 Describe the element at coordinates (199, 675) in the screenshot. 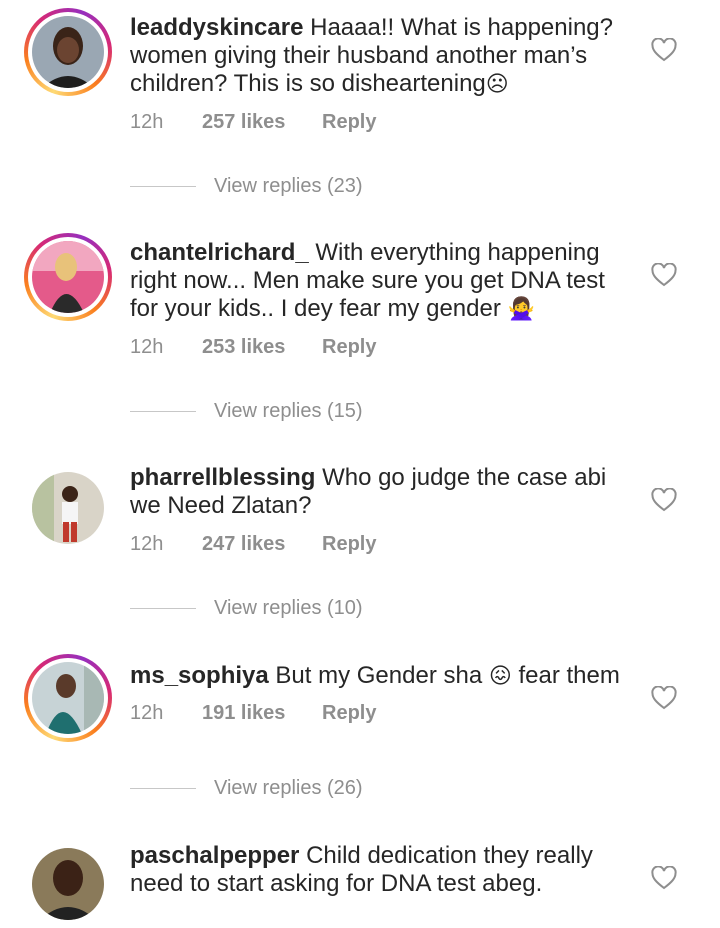

I see `comment-username: ms_sophiya` at that location.